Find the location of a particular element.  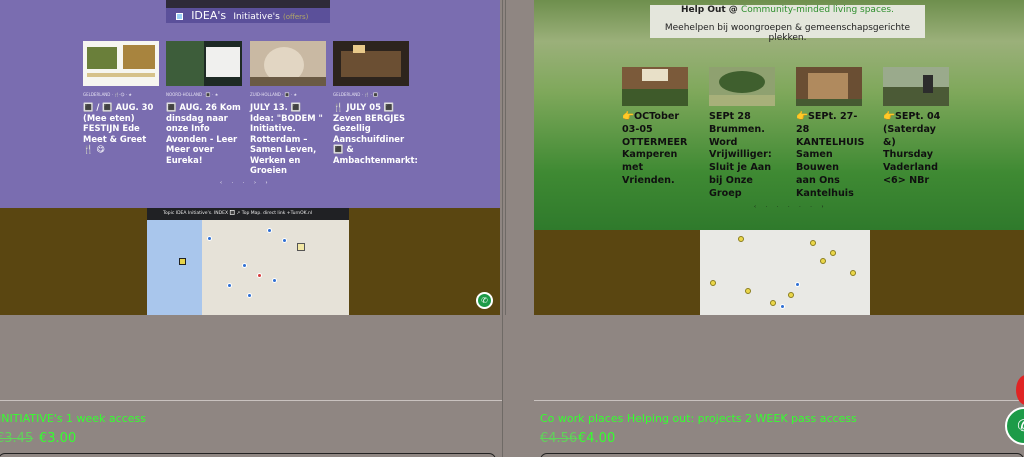

event-meta: GELDERLAND · 🍴·😋 · ★ is located at coordinates (108, 94).